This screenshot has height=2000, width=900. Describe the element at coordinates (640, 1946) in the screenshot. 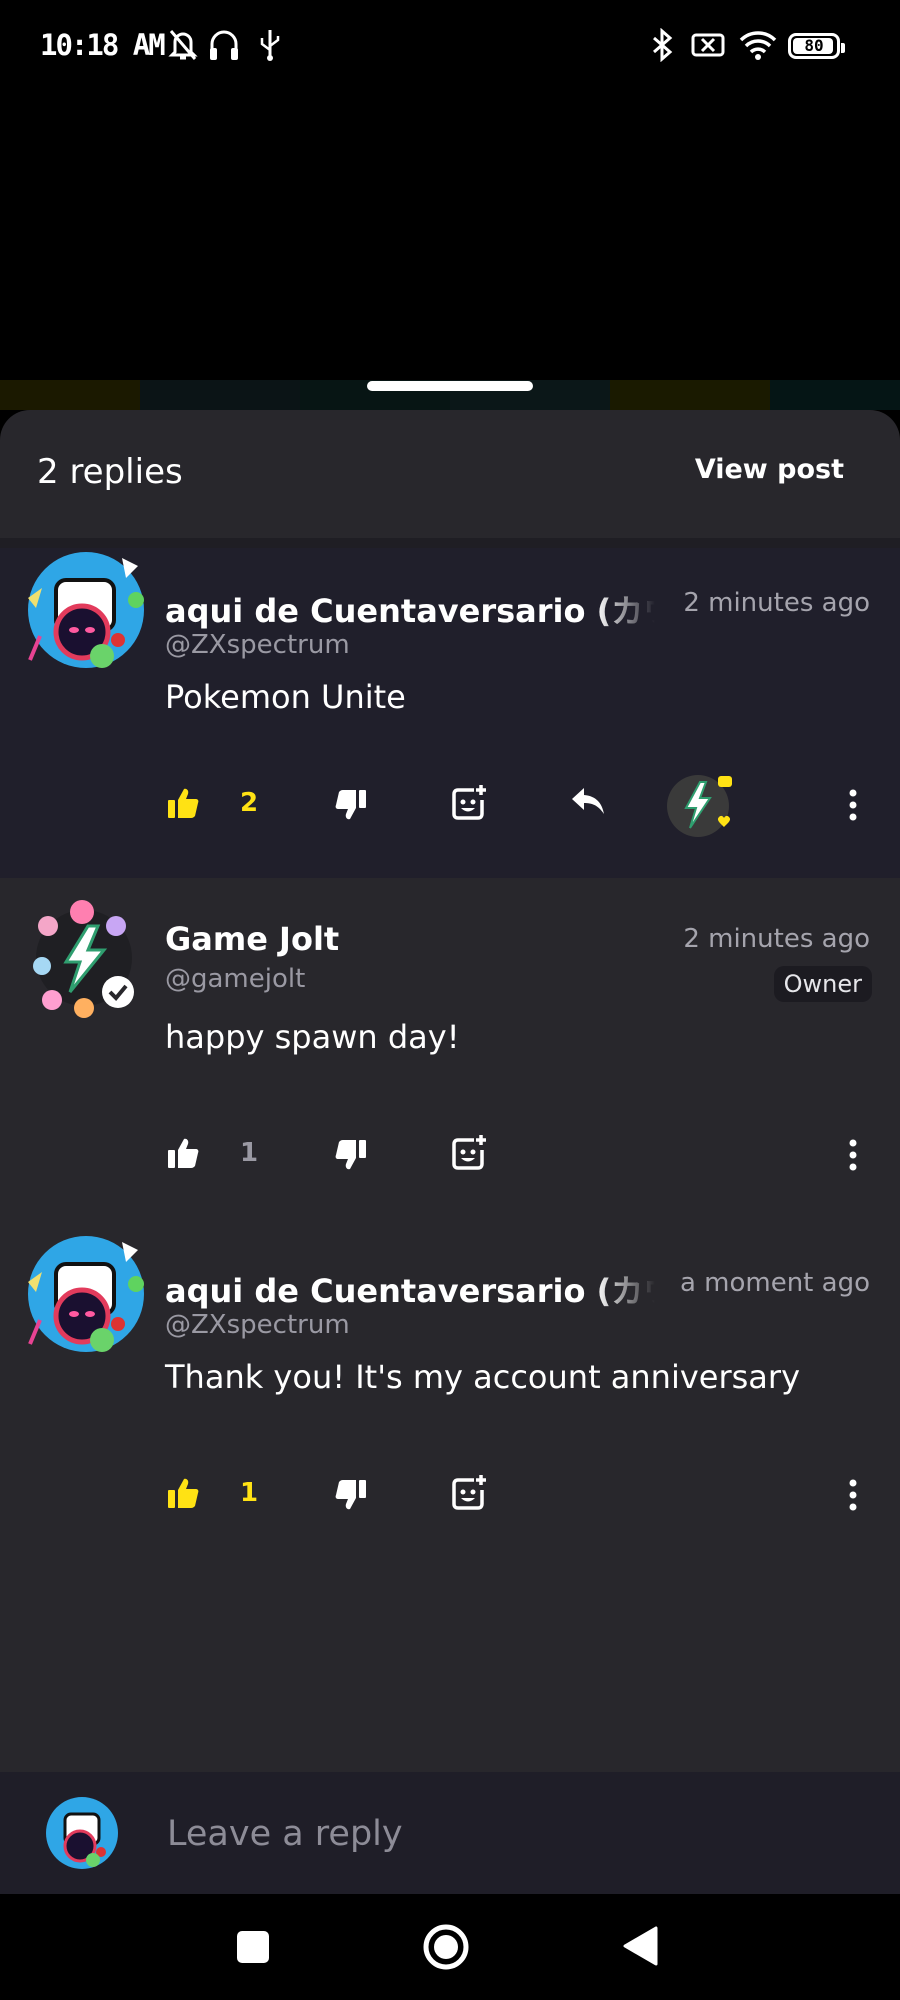

I see `back-icon` at that location.